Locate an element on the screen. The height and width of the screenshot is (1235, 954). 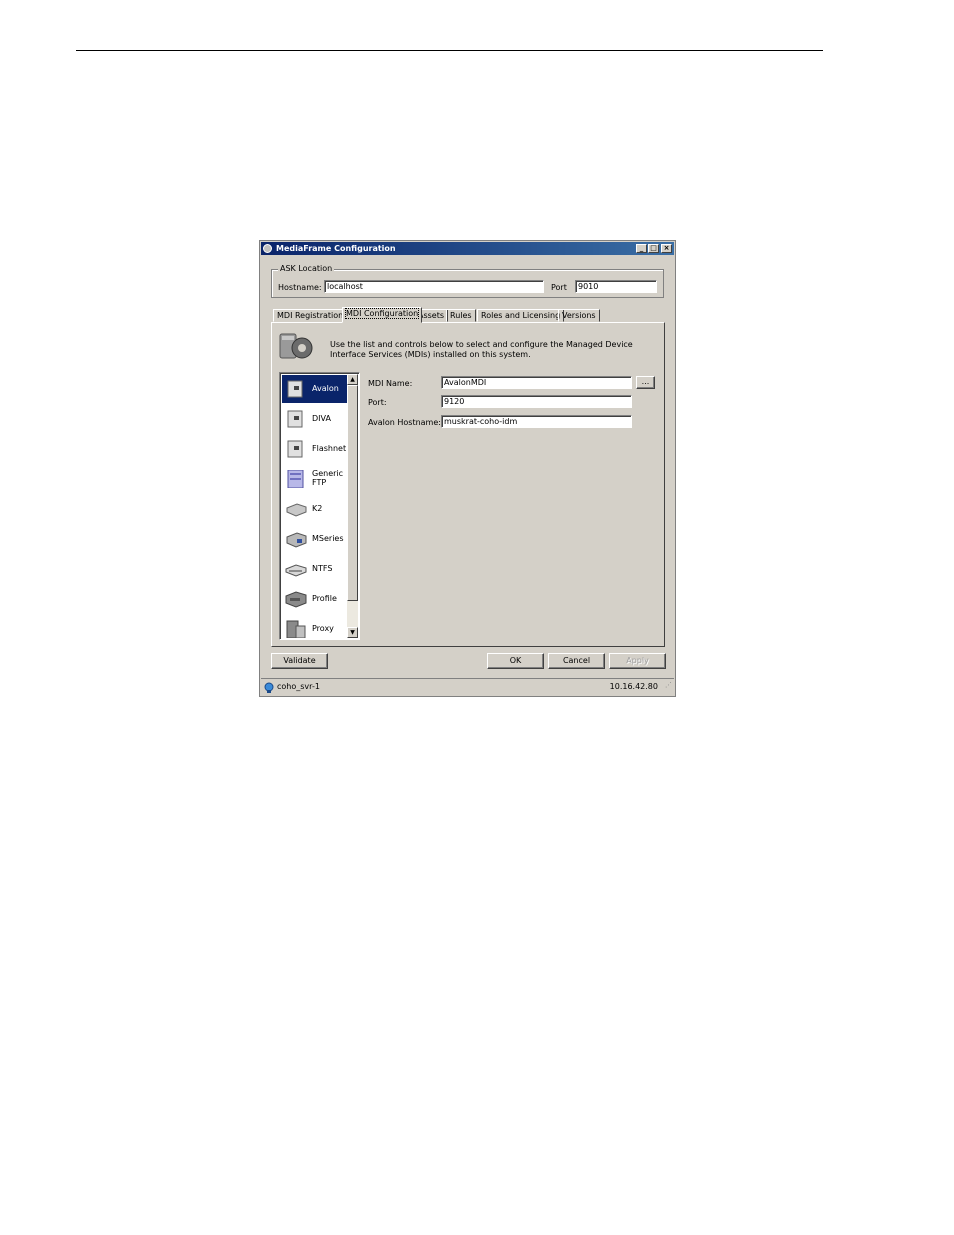
mdi-port-label: Port: is located at coordinates (377, 402).